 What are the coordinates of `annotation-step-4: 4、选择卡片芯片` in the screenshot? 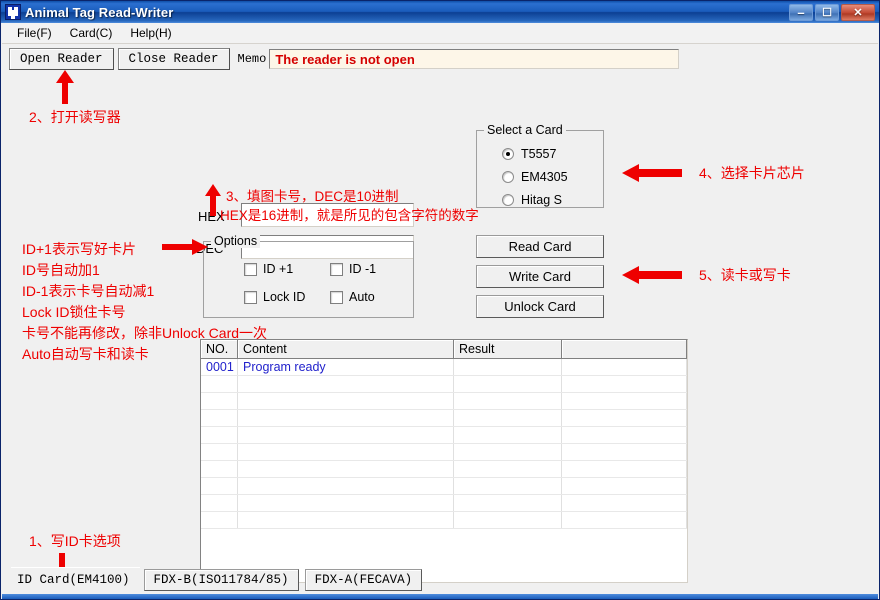 It's located at (752, 173).